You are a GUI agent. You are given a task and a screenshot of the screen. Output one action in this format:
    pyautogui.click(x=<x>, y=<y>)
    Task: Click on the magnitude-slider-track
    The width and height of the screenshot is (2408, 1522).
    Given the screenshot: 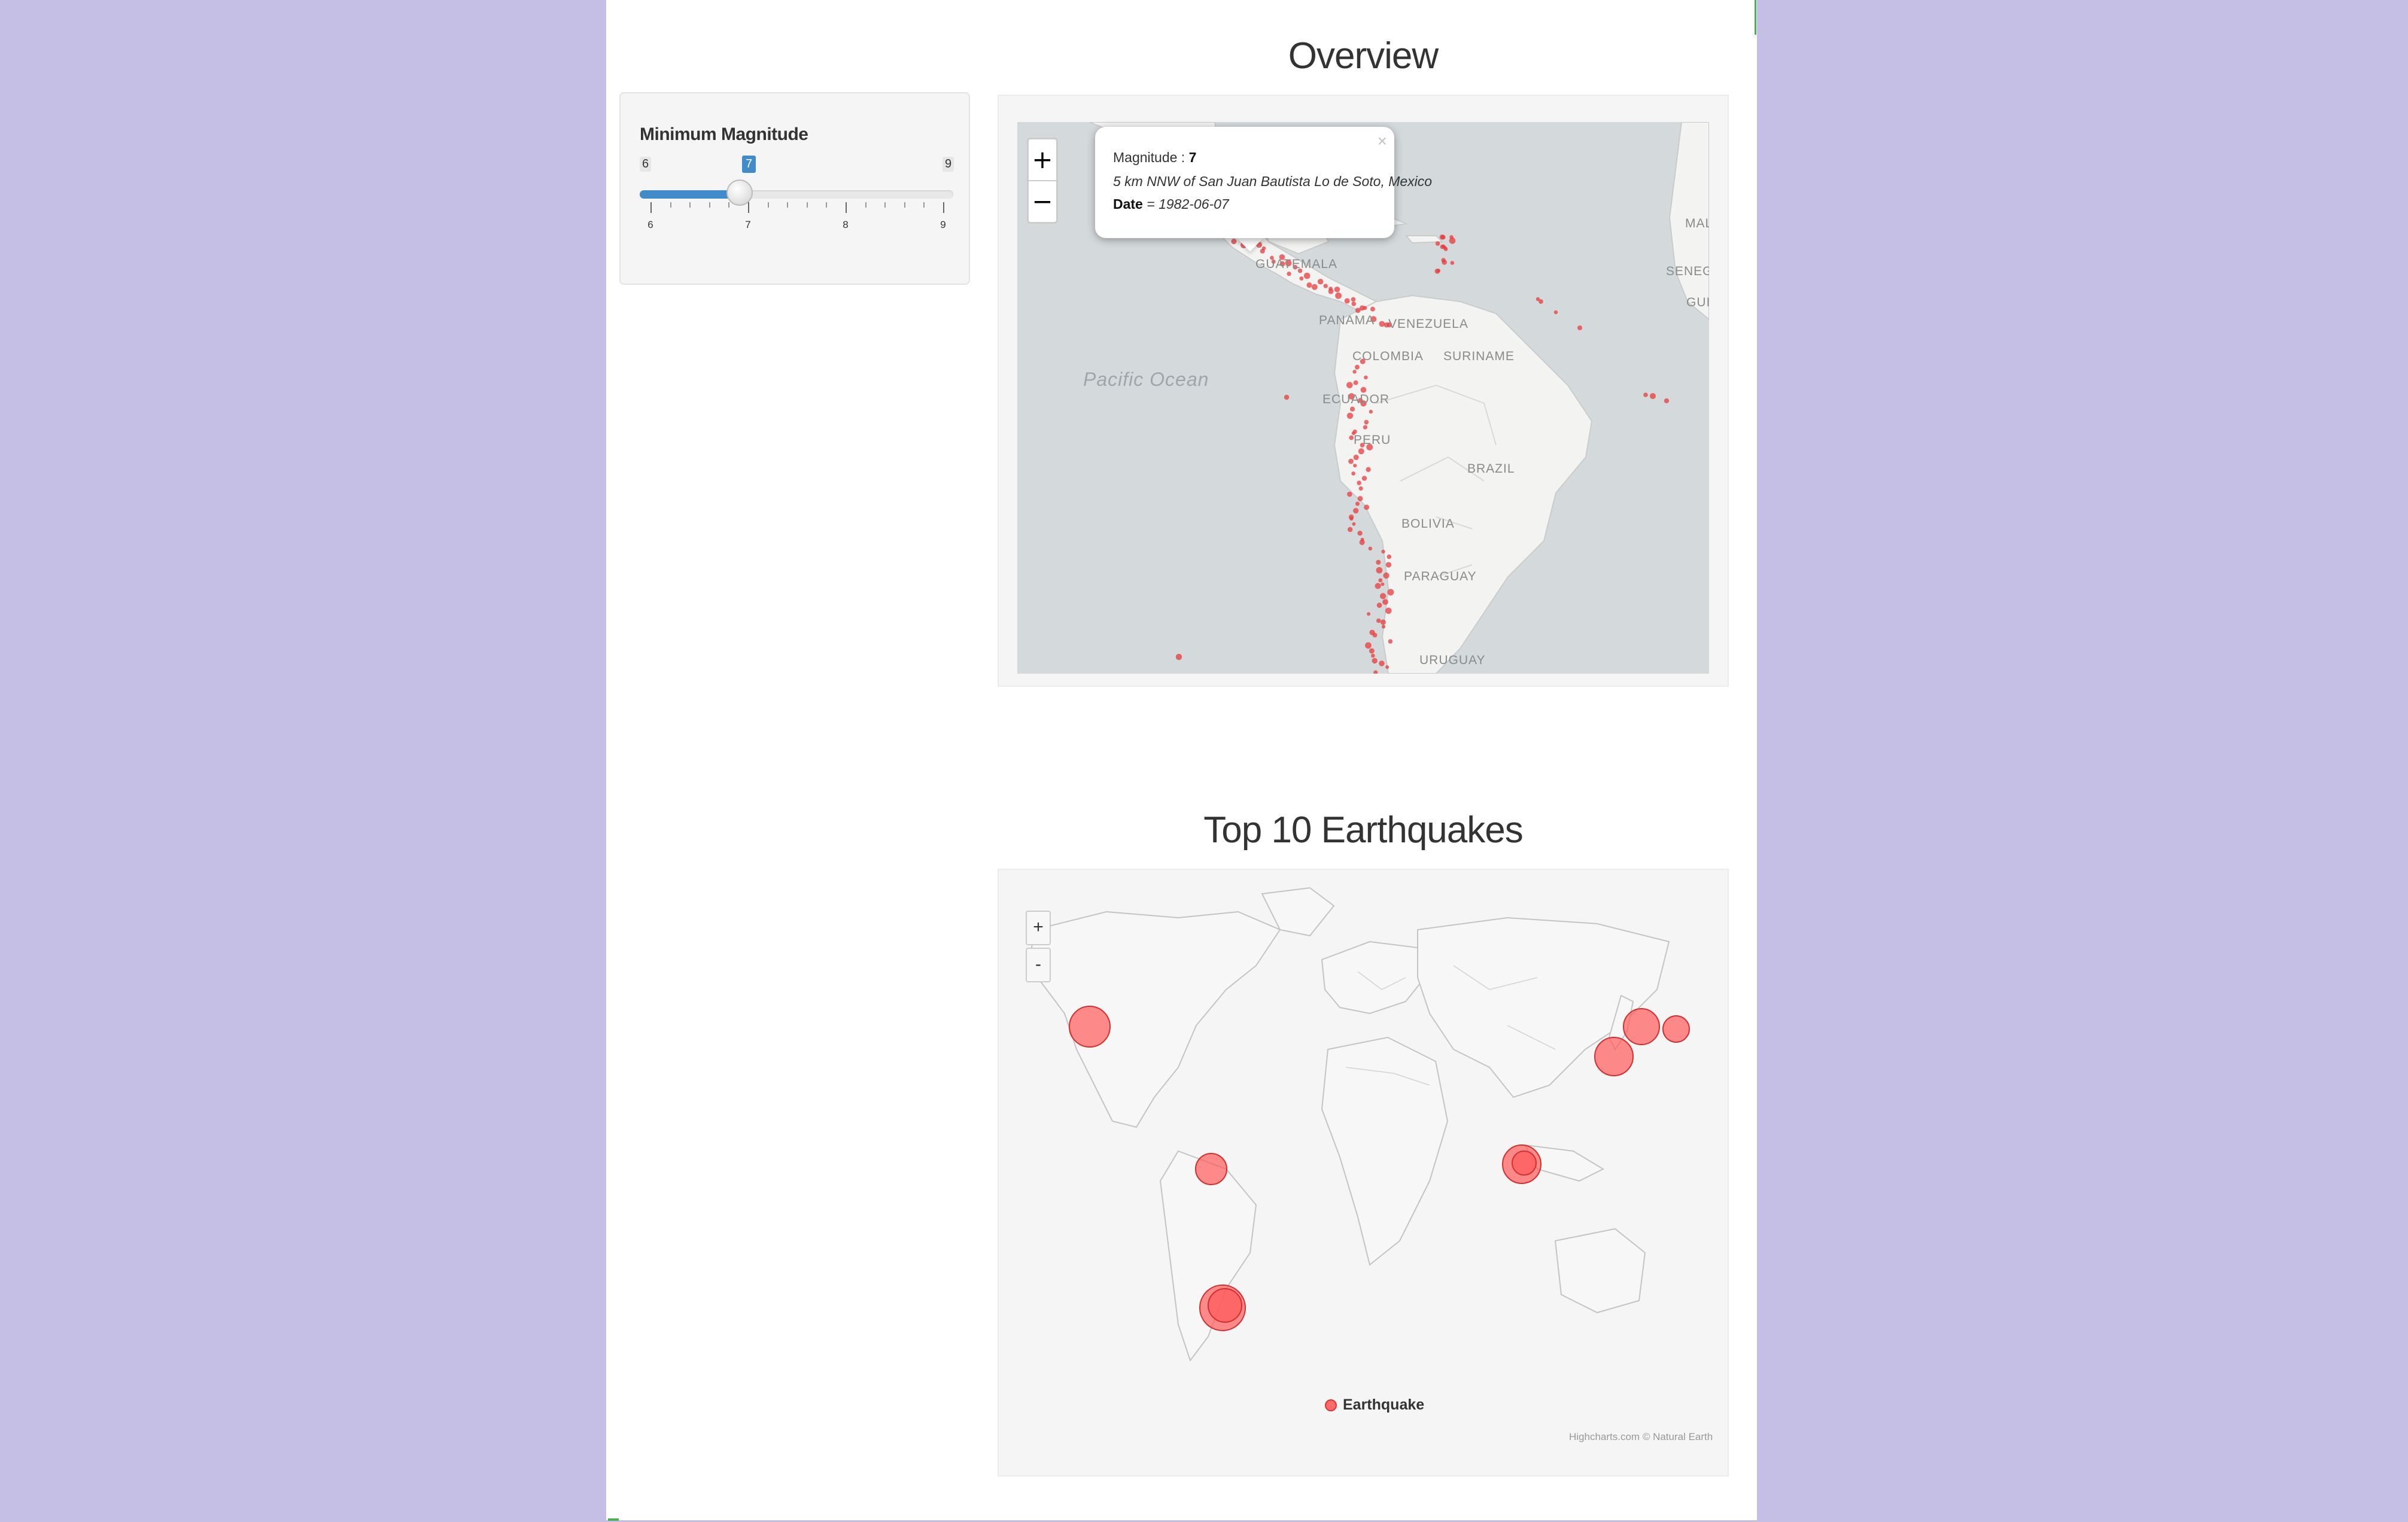 What is the action you would take?
    pyautogui.click(x=796, y=194)
    